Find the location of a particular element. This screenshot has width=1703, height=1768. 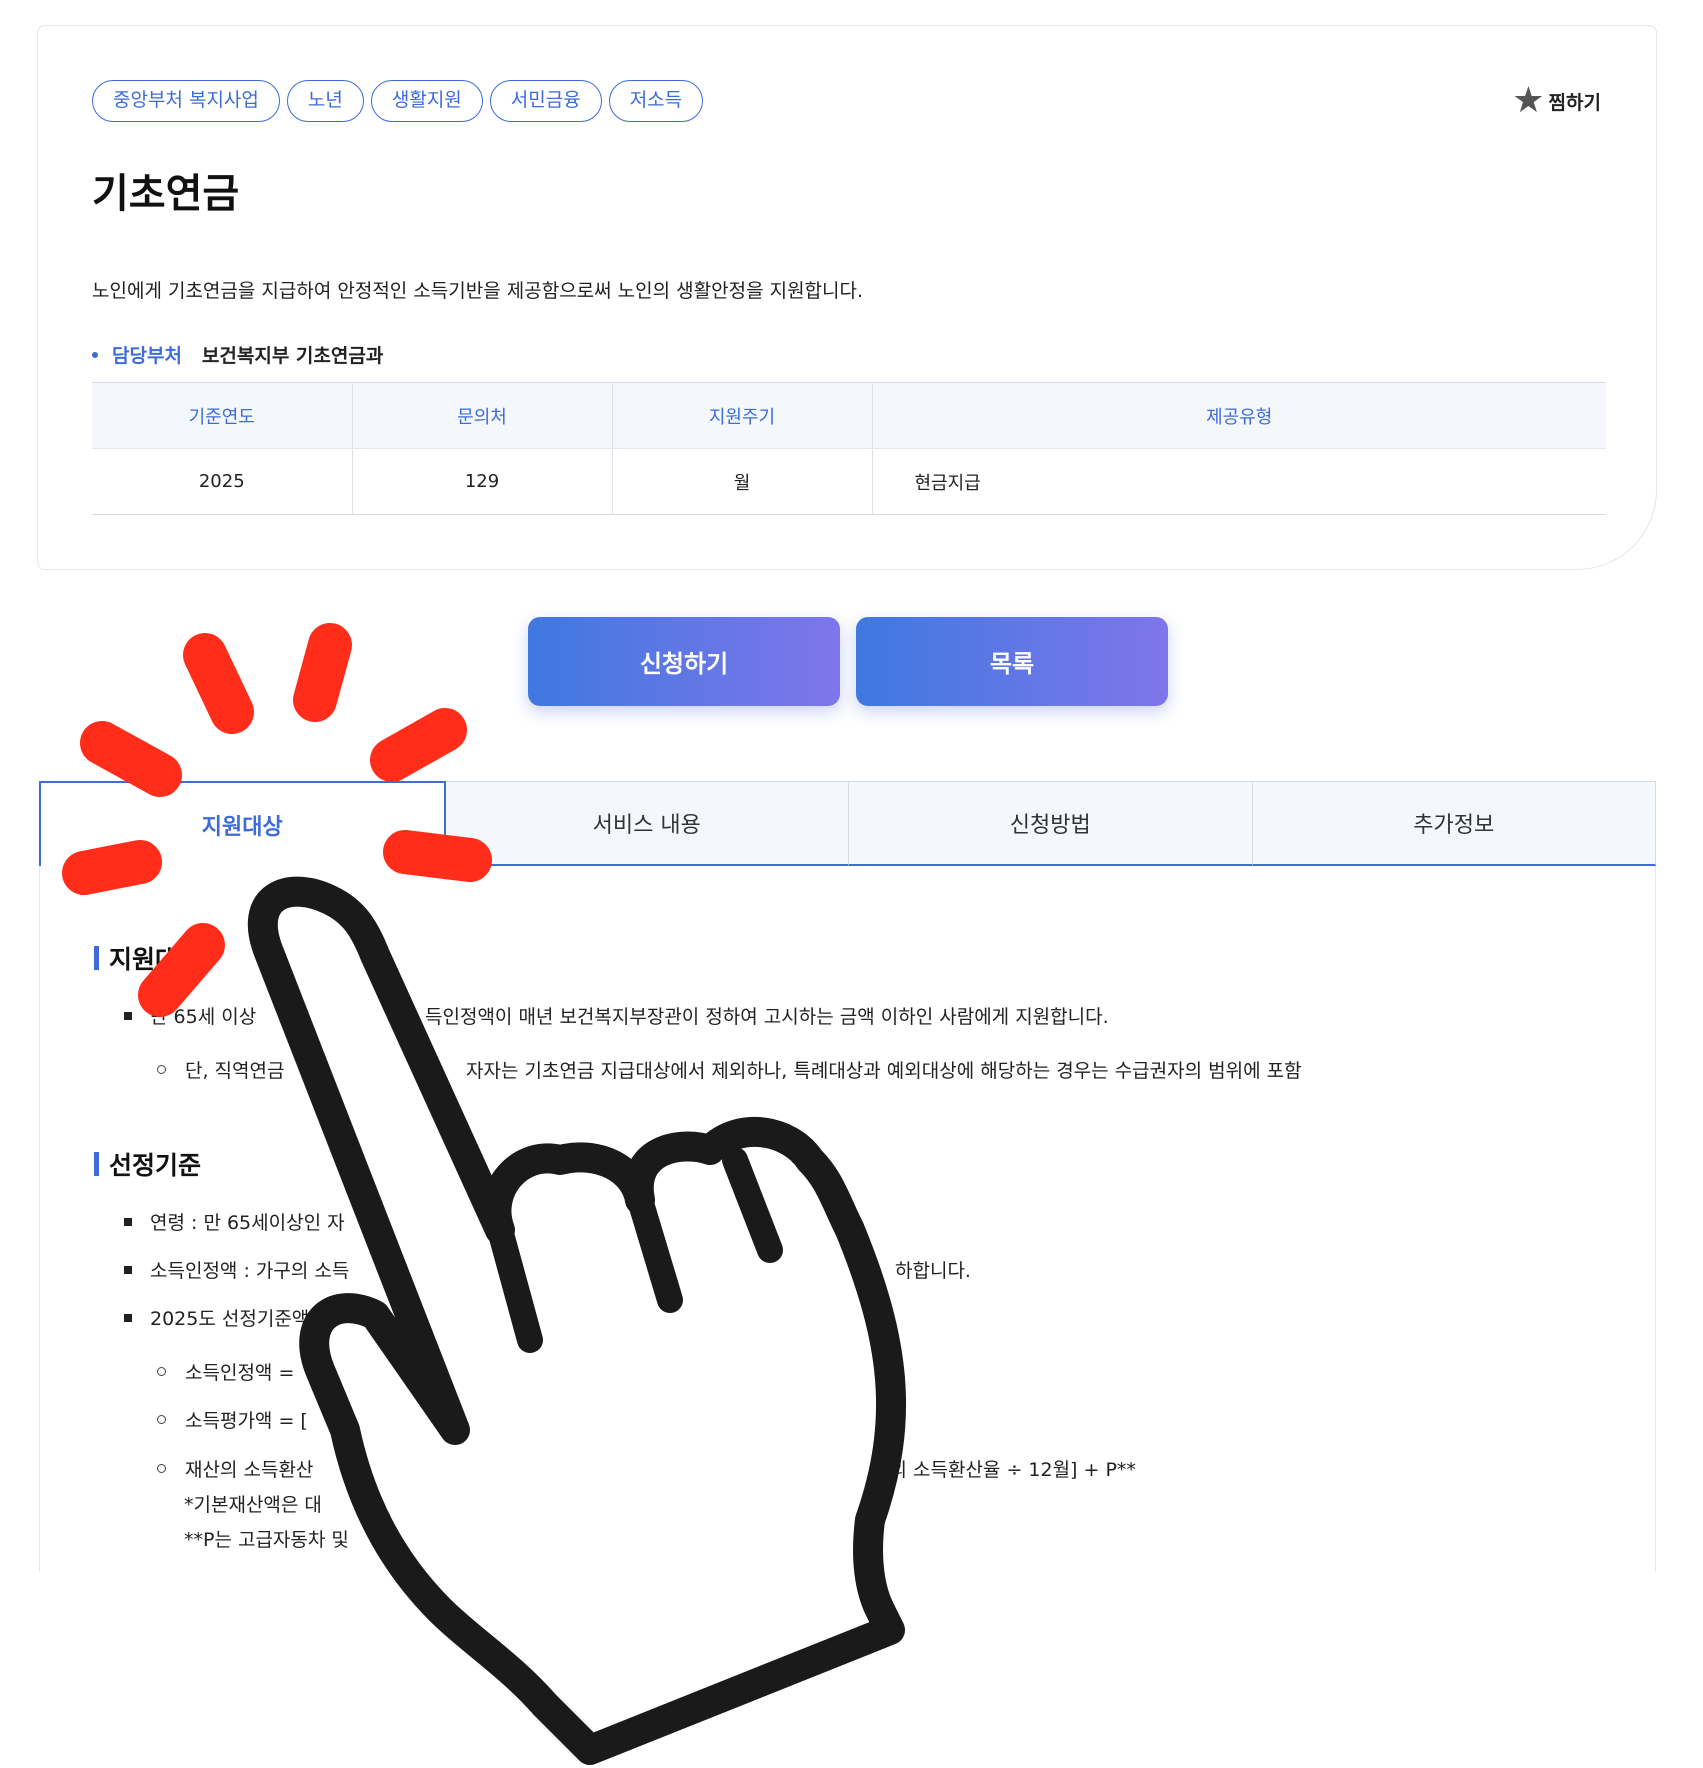

detail-tabs: 지원대상 서비스 내용 신청방법 추가정보 is located at coordinates (847, 823).